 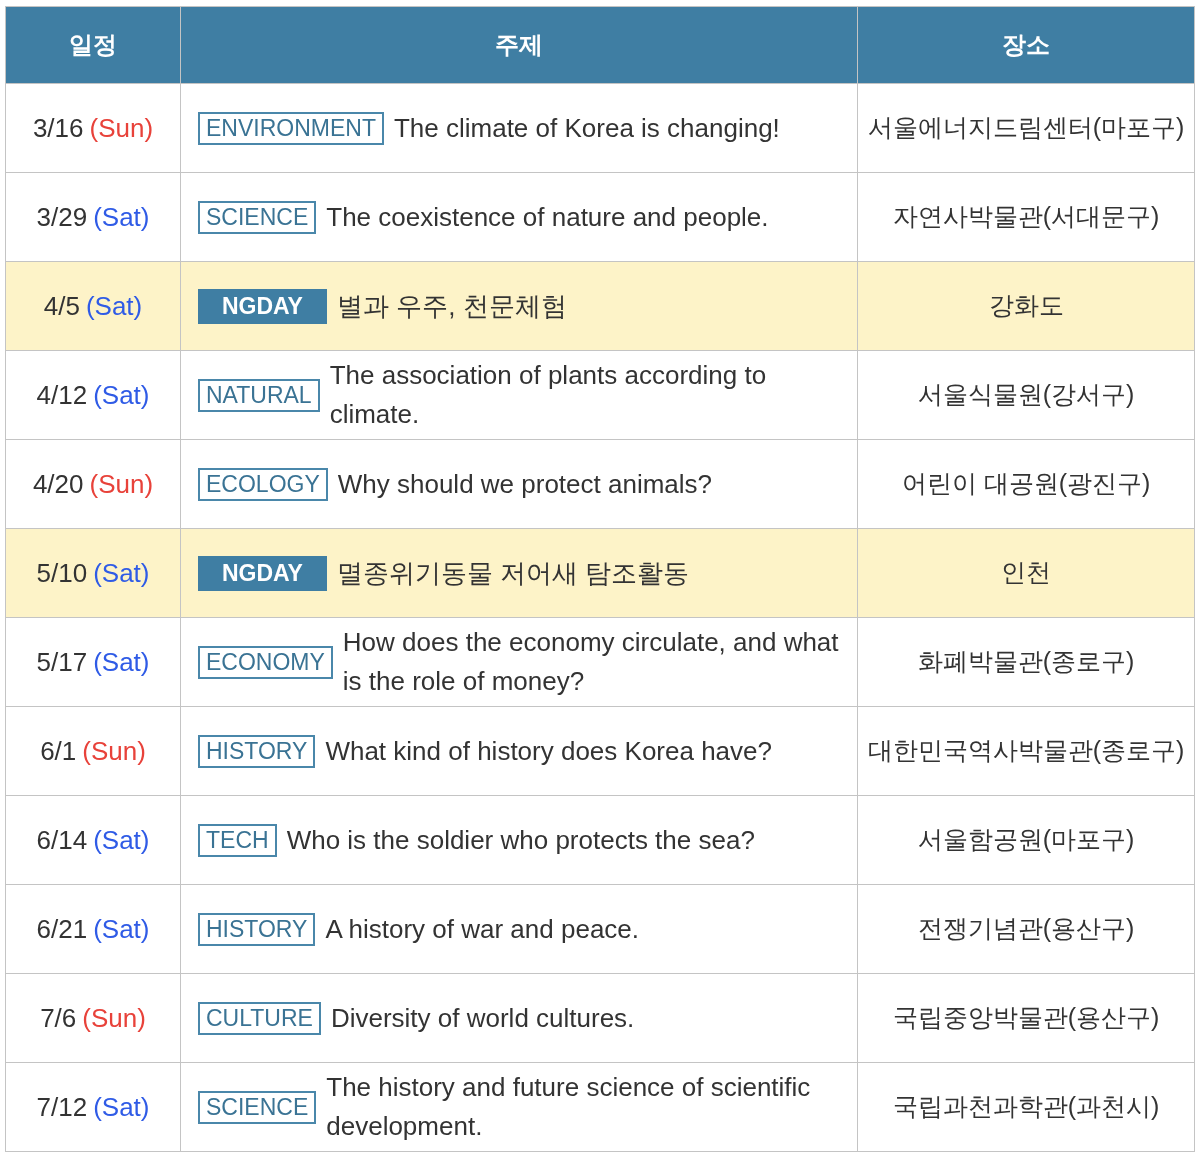 What do you see at coordinates (62, 217) in the screenshot?
I see `date-text: 3/29` at bounding box center [62, 217].